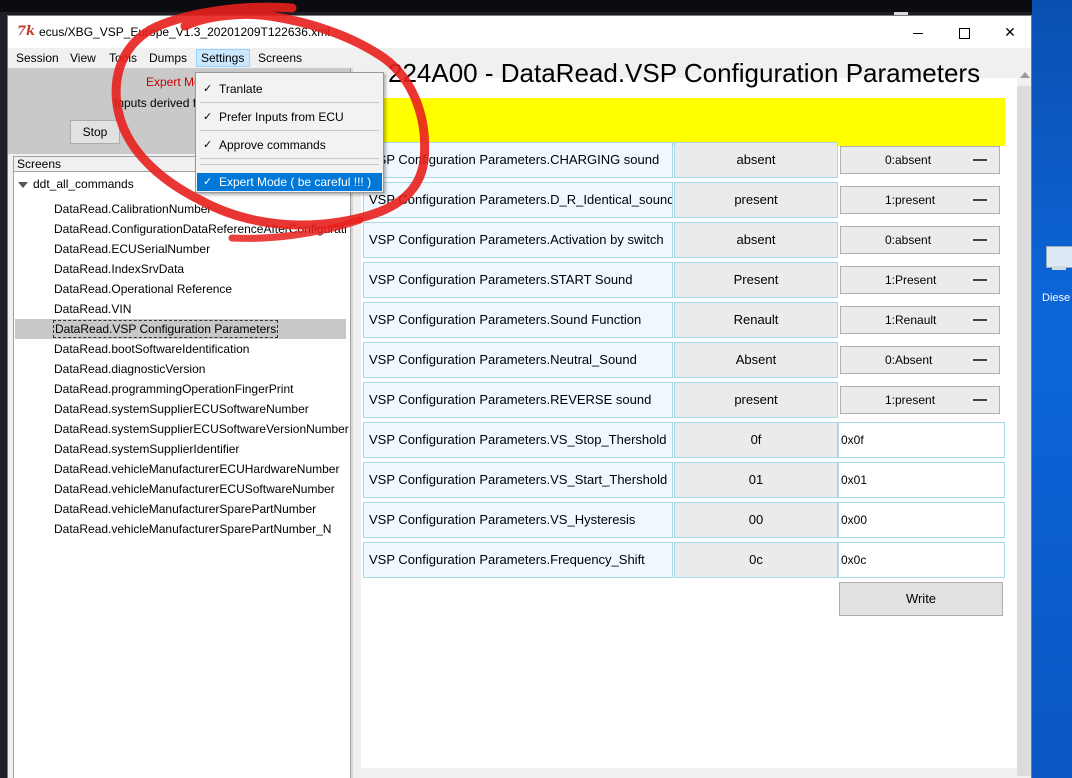 The height and width of the screenshot is (778, 1072). Describe the element at coordinates (920, 320) in the screenshot. I see `parameter-option-menu: 1:Renault` at that location.